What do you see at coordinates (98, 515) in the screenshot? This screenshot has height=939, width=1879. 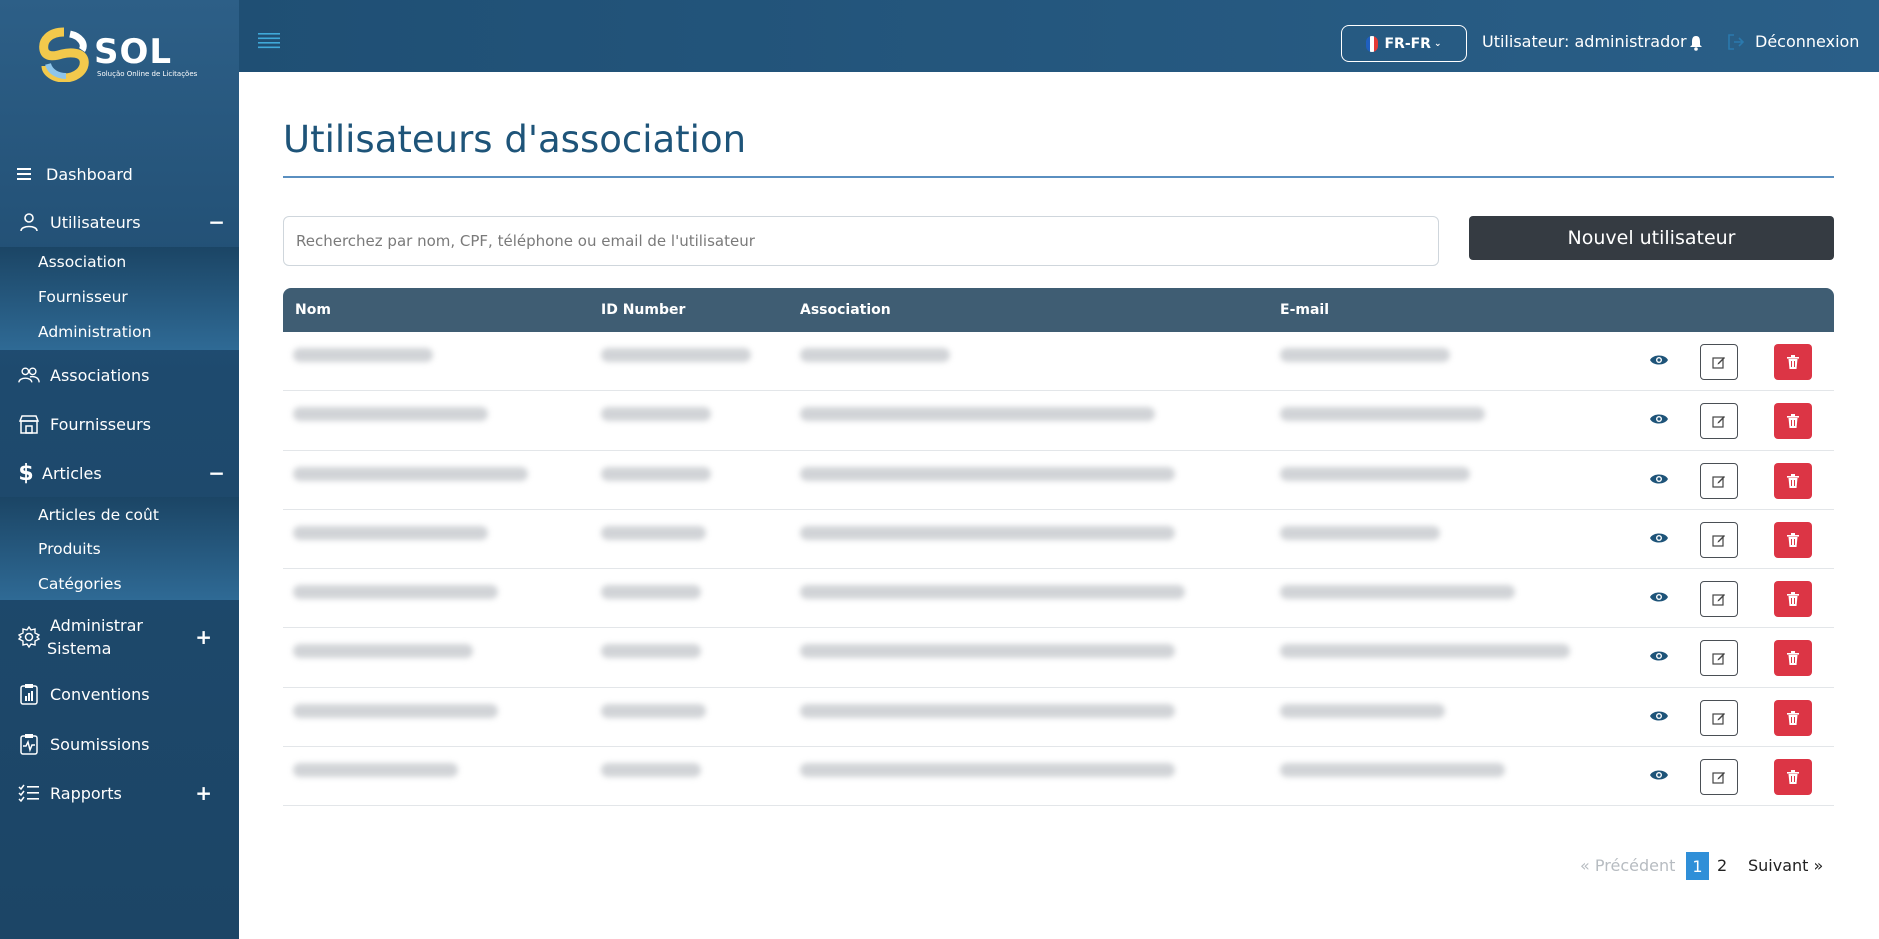 I see `submenu-item-articles-de-cout: Articles de coût` at bounding box center [98, 515].